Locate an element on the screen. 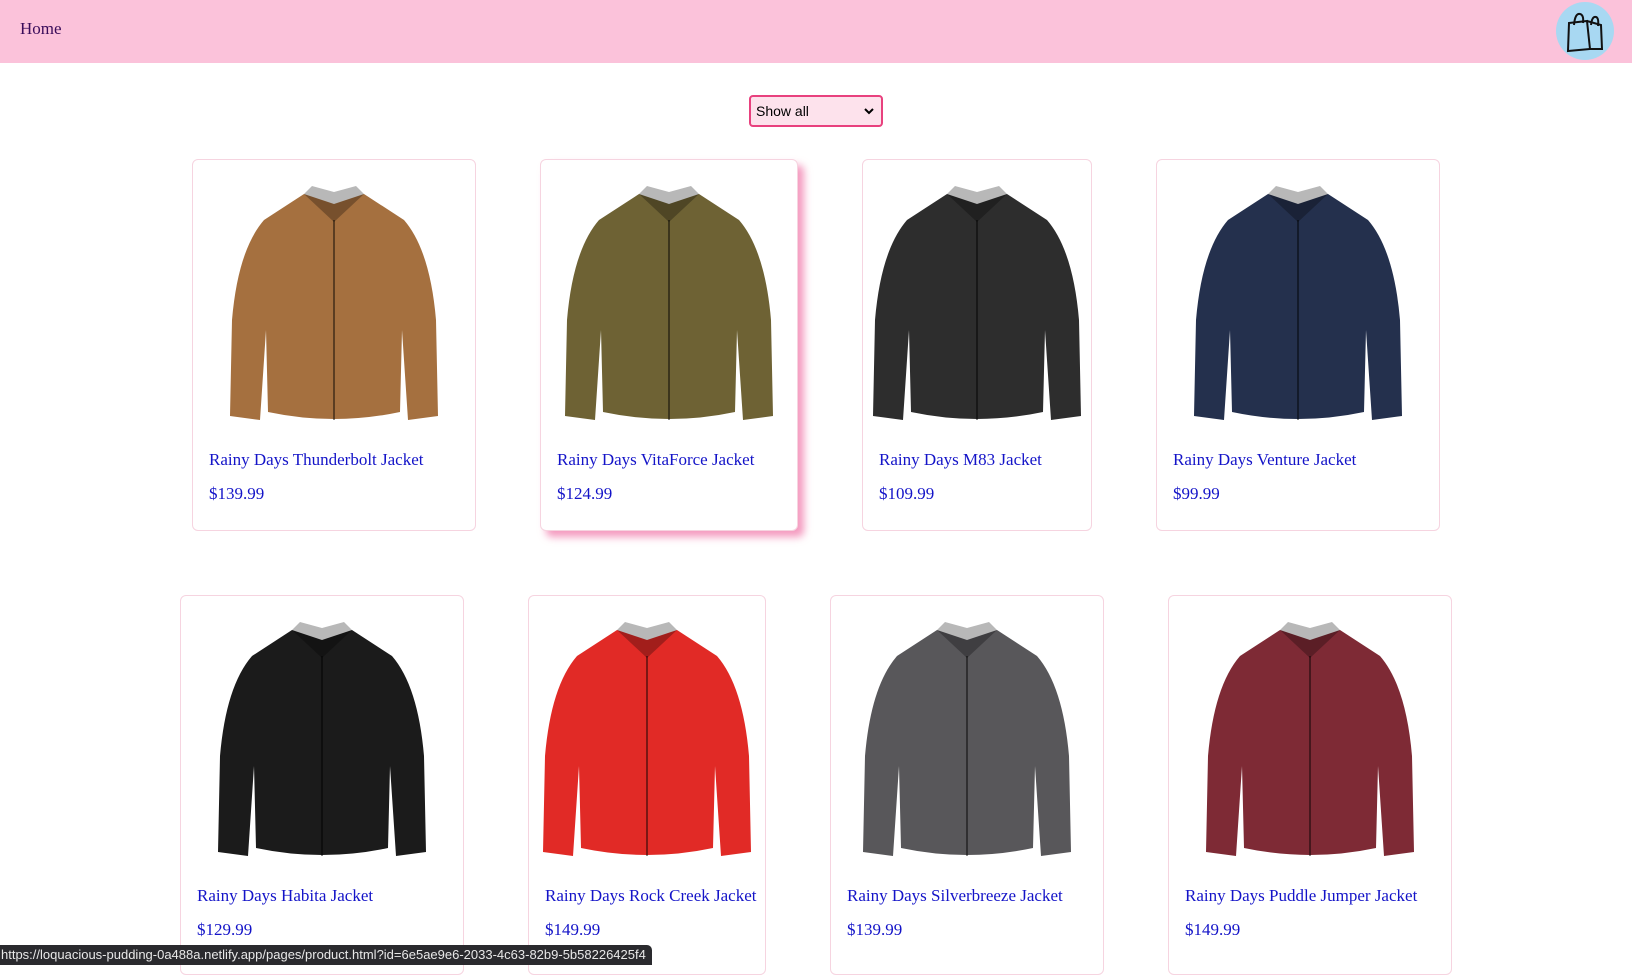 The height and width of the screenshot is (975, 1632). filter-selected-value: Show all is located at coordinates (782, 111).